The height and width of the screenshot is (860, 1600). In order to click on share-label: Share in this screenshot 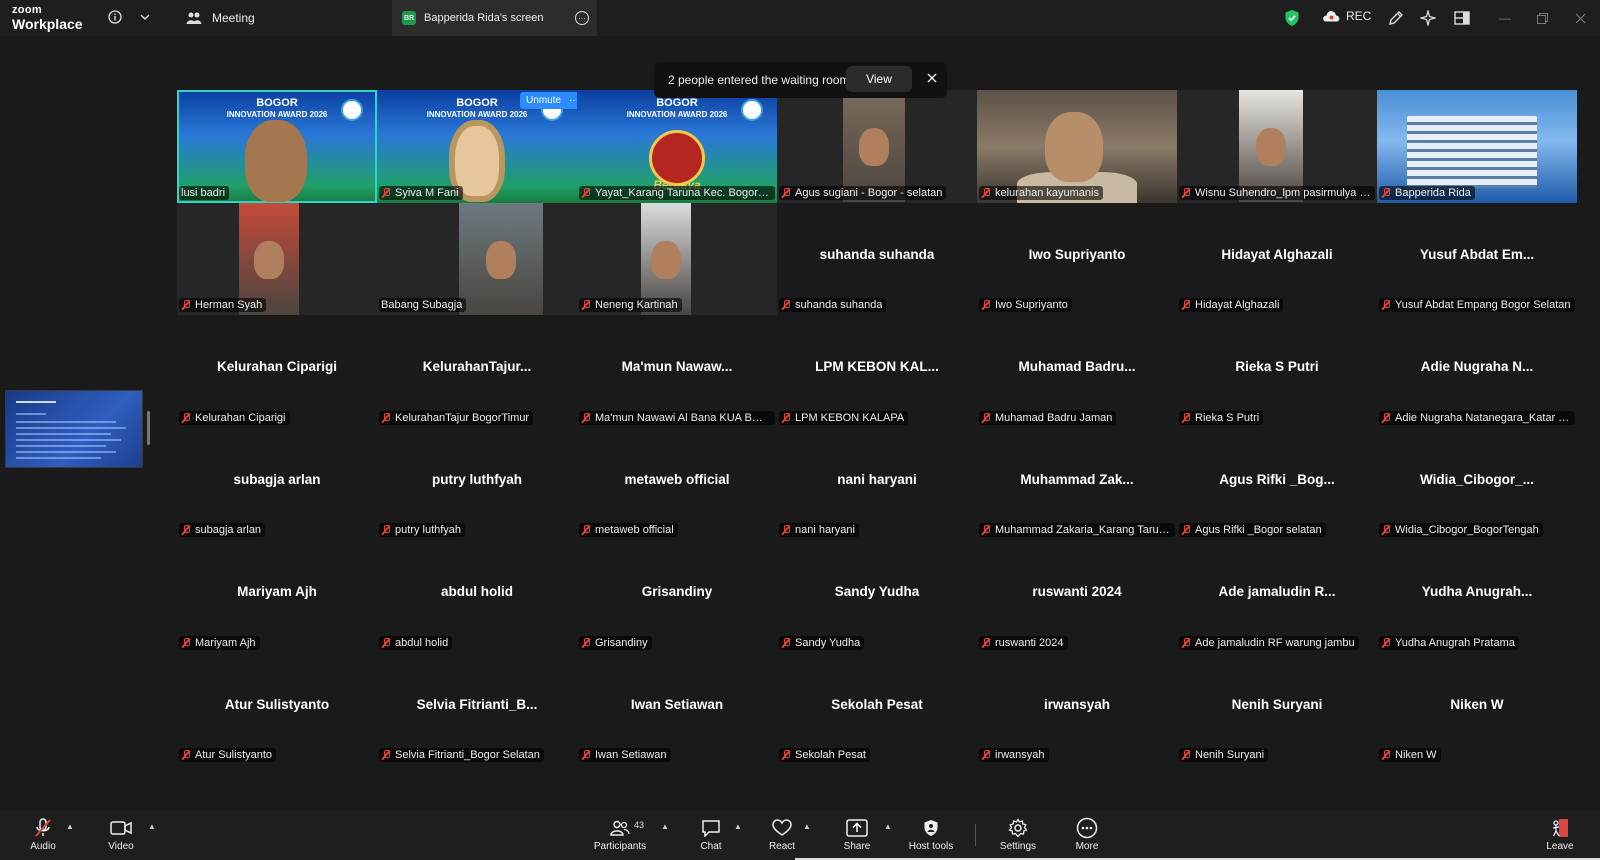, I will do `click(857, 846)`.